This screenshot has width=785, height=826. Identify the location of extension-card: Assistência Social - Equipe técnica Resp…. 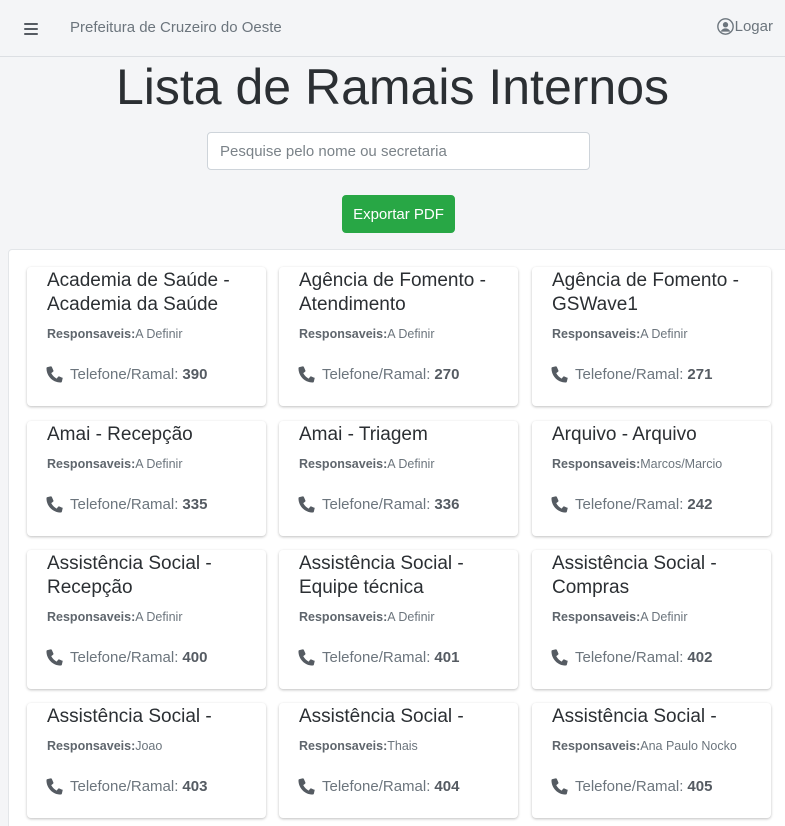
(398, 619).